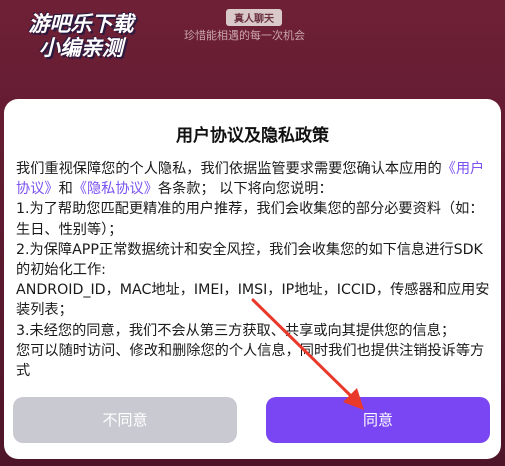 The height and width of the screenshot is (466, 505). Describe the element at coordinates (229, 169) in the screenshot. I see `intro-text: 我们重视保障您的个人隐私，我们依据监管要求需要您确认本应用的` at that location.